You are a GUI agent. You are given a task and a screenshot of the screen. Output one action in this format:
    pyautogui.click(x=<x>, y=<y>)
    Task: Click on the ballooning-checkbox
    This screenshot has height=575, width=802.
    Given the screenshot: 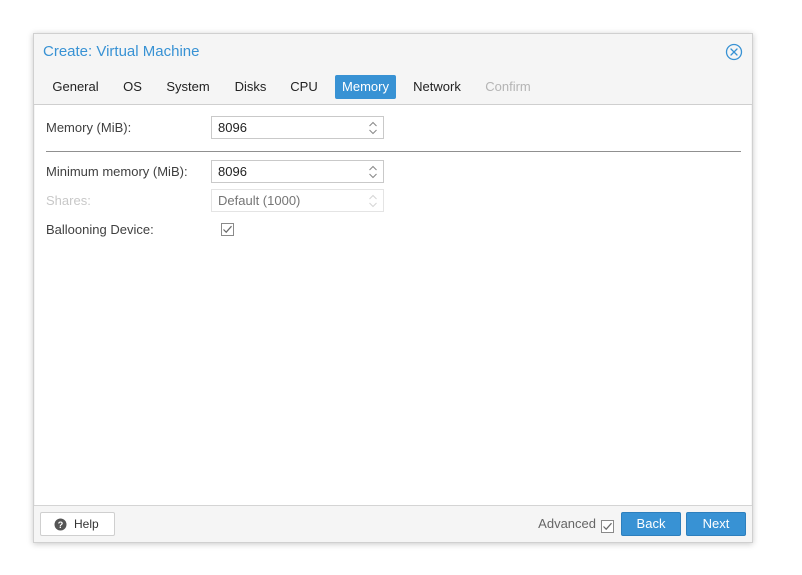 What is the action you would take?
    pyautogui.click(x=227, y=229)
    